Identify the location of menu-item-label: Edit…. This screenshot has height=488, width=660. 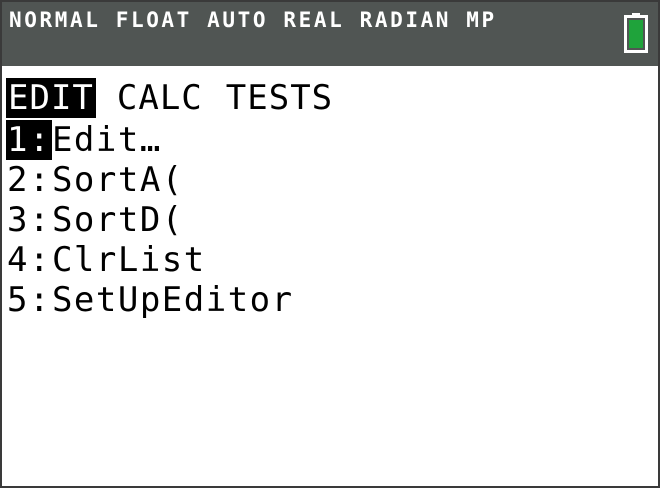
(106, 140).